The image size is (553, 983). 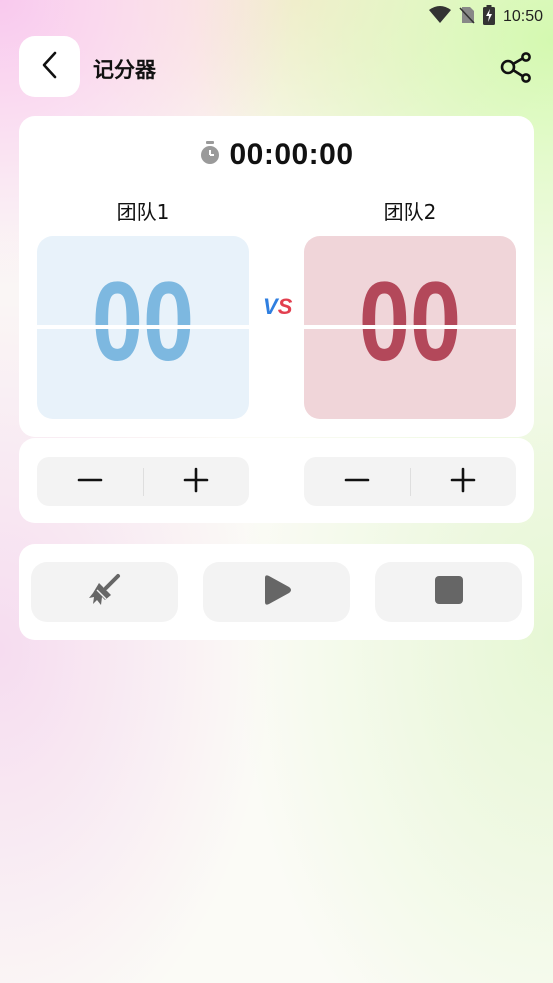 I want to click on vs-badge: VS, so click(x=277, y=307).